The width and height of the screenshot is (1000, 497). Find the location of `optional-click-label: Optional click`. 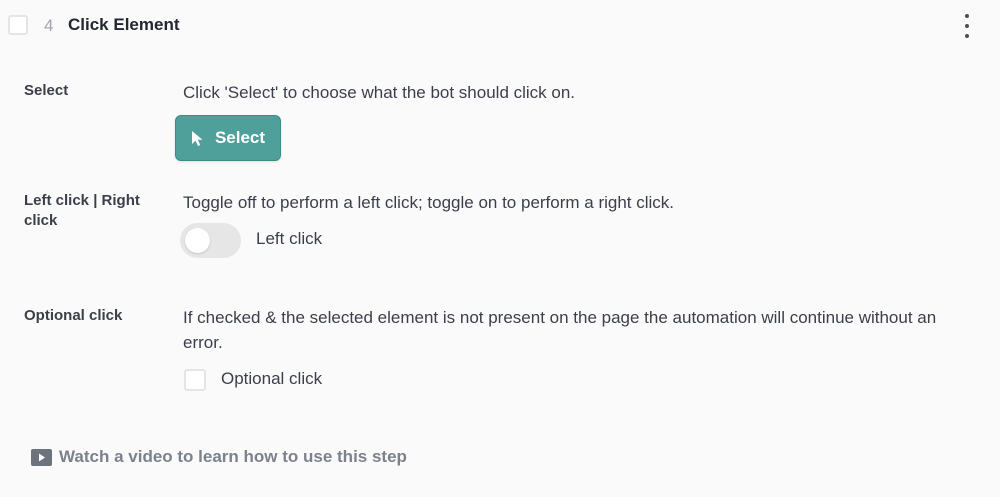

optional-click-label: Optional click is located at coordinates (73, 315).